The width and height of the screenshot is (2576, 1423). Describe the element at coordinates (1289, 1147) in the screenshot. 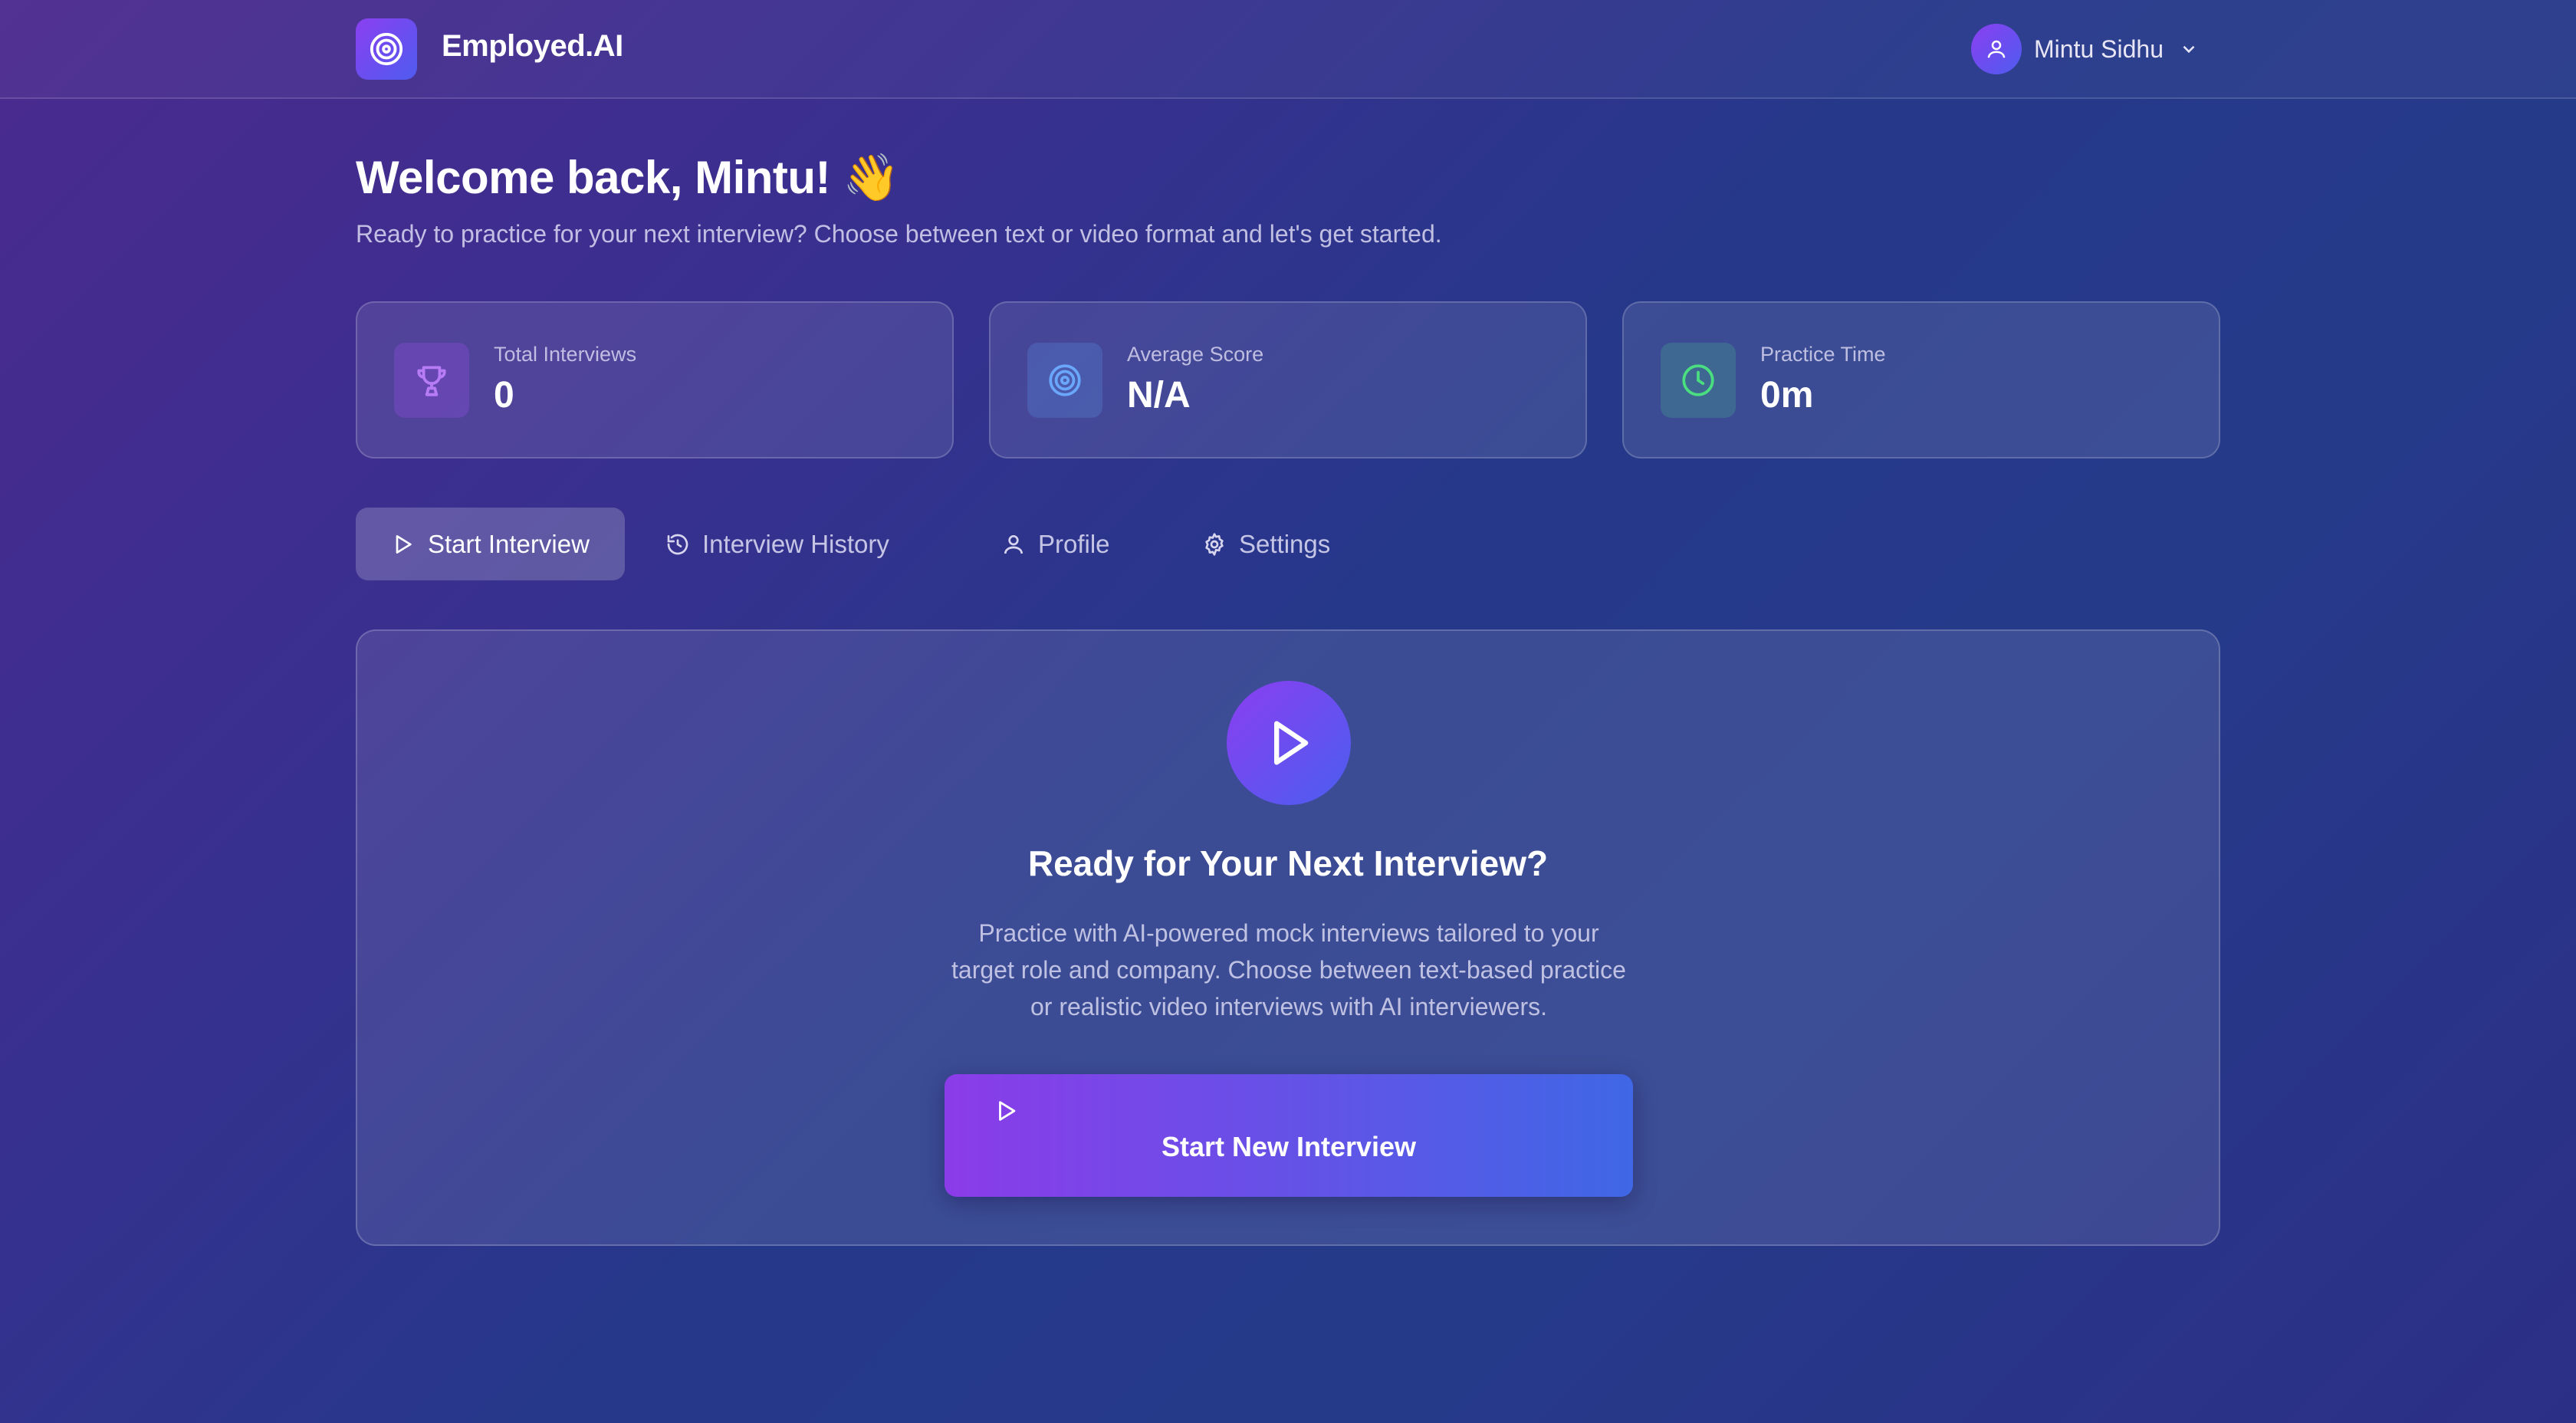

I see `button-label: Start New Interview` at that location.